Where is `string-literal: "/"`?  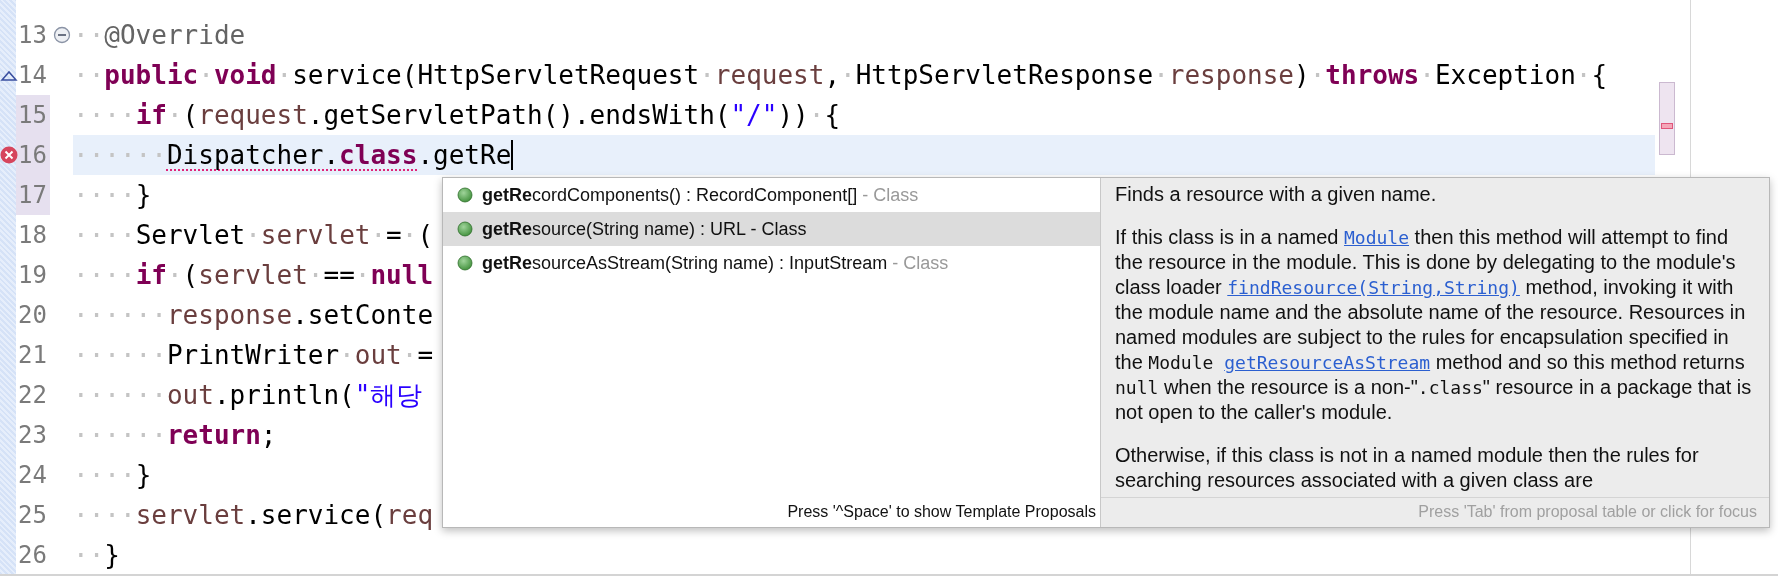 string-literal: "/" is located at coordinates (754, 115).